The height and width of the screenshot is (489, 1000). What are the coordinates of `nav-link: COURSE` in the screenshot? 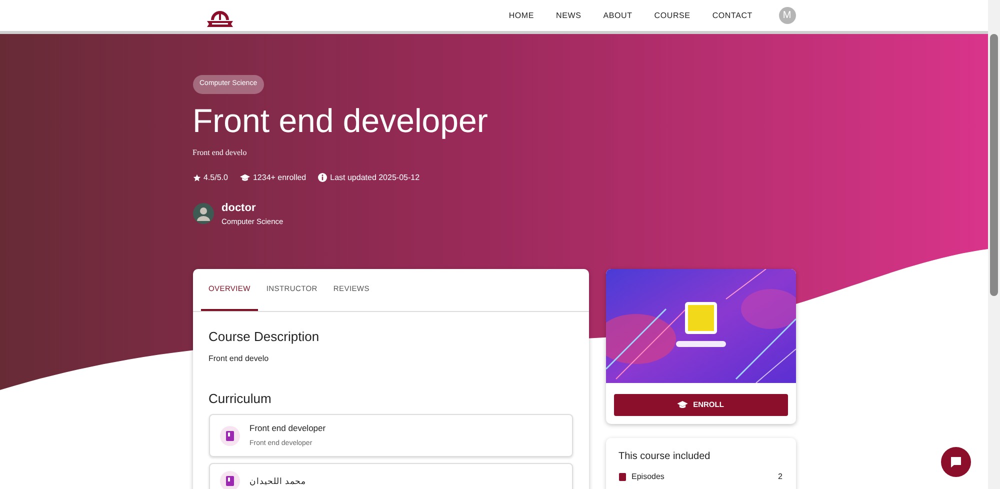 It's located at (672, 16).